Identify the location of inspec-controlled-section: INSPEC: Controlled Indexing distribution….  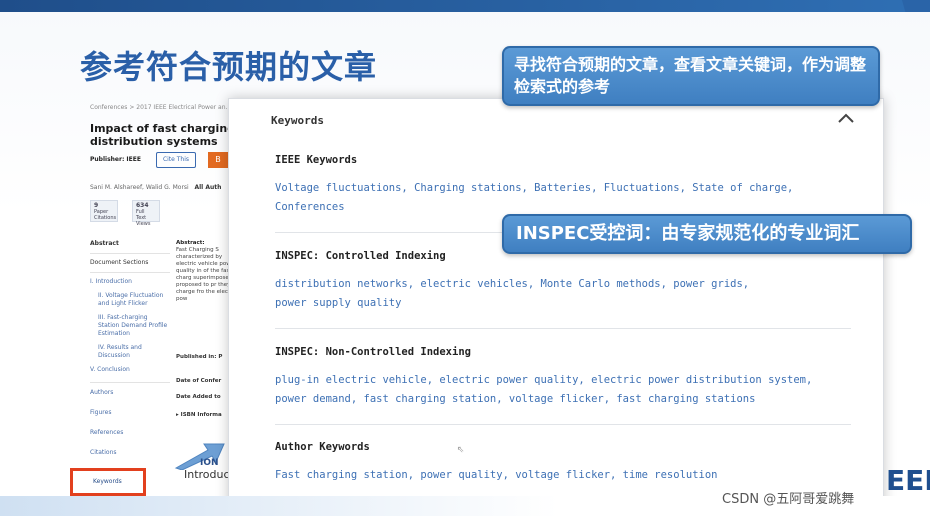
(565, 281).